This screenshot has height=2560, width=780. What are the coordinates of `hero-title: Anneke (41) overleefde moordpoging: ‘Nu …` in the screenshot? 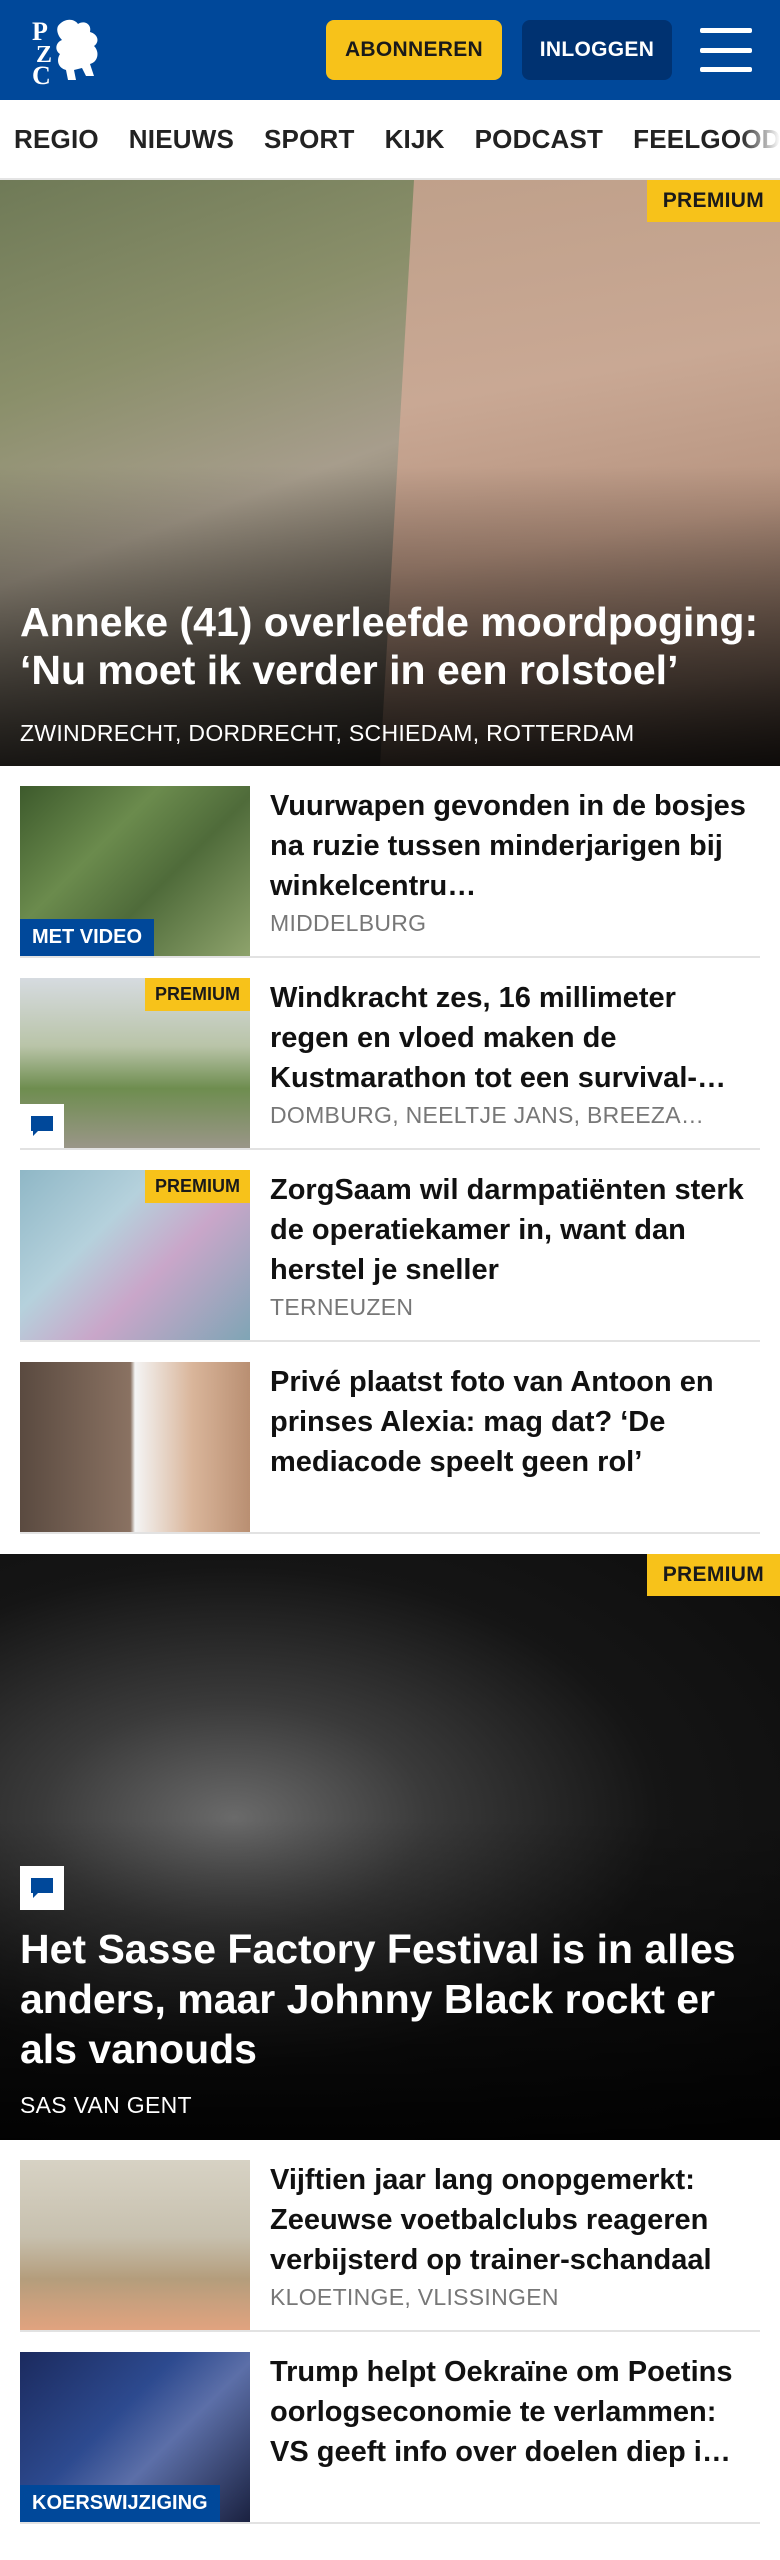 It's located at (390, 646).